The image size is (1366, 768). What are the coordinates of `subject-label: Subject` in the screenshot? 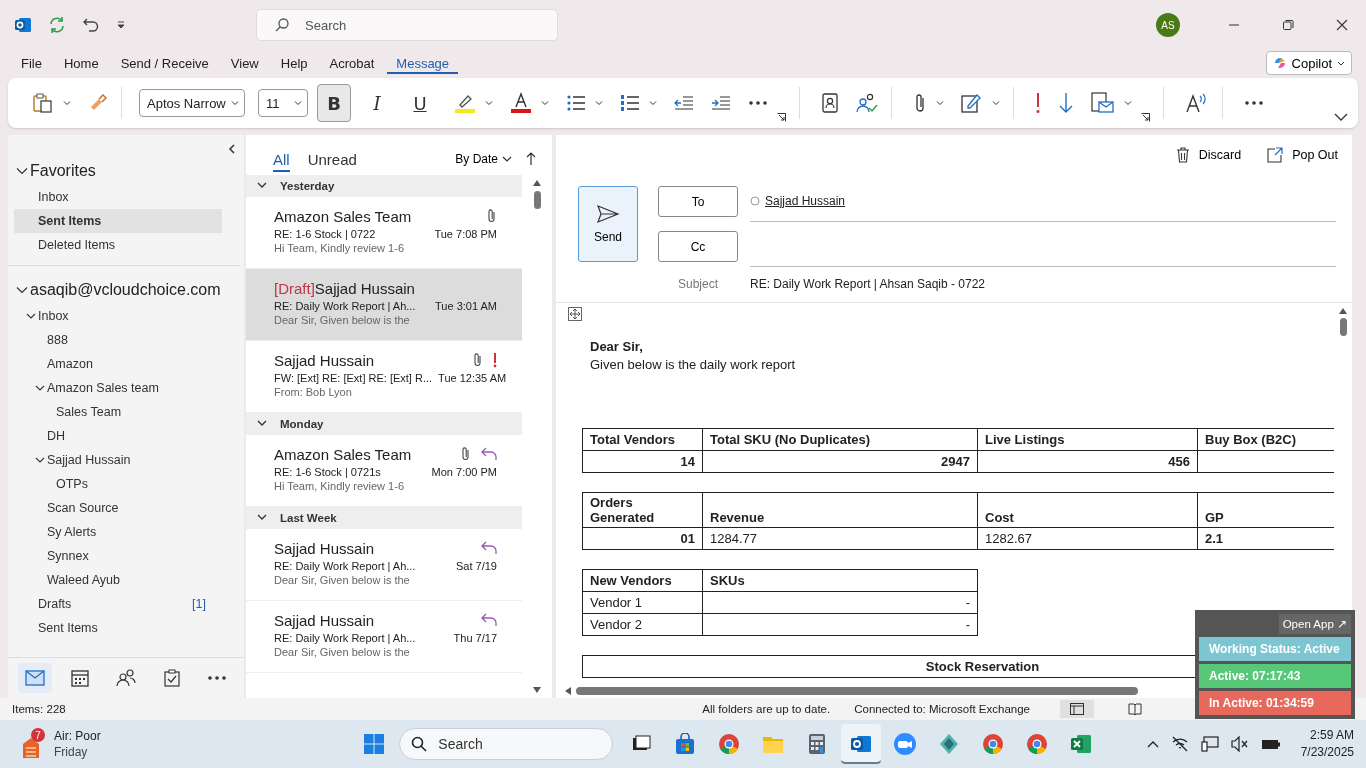 It's located at (698, 284).